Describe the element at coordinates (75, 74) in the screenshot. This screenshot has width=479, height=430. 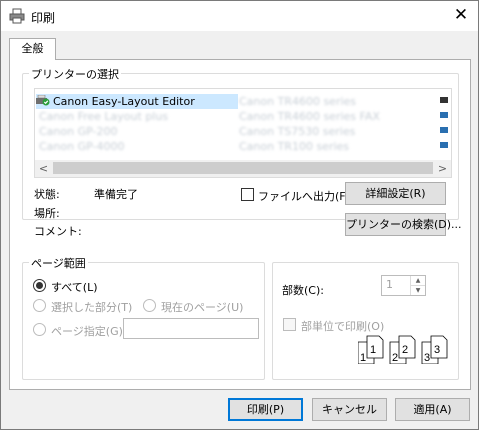
I see `printer-select-label: プリンターの選択` at that location.